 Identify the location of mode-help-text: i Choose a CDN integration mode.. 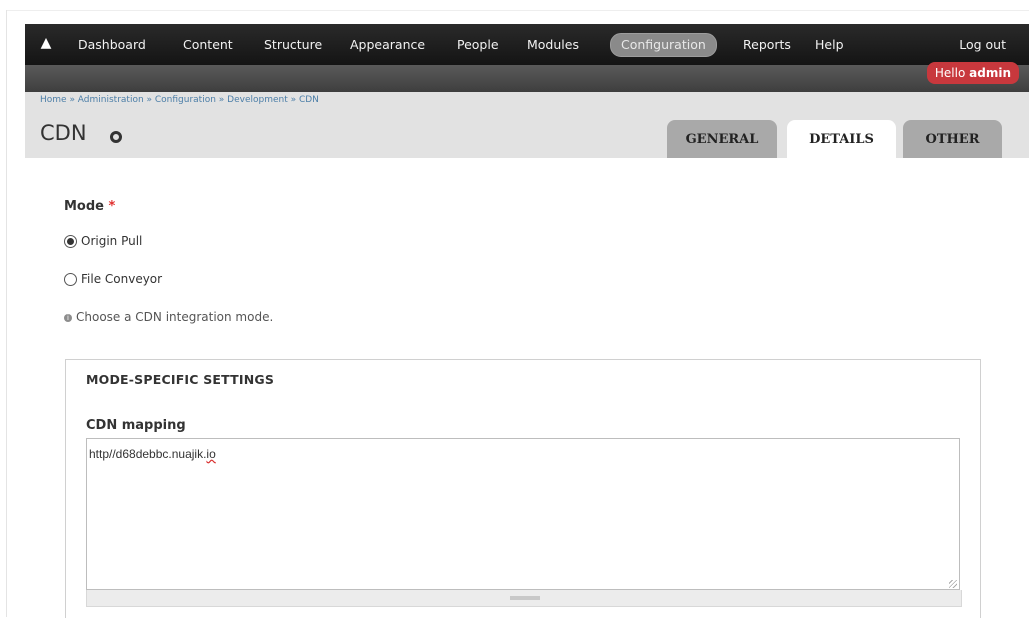
(168, 317).